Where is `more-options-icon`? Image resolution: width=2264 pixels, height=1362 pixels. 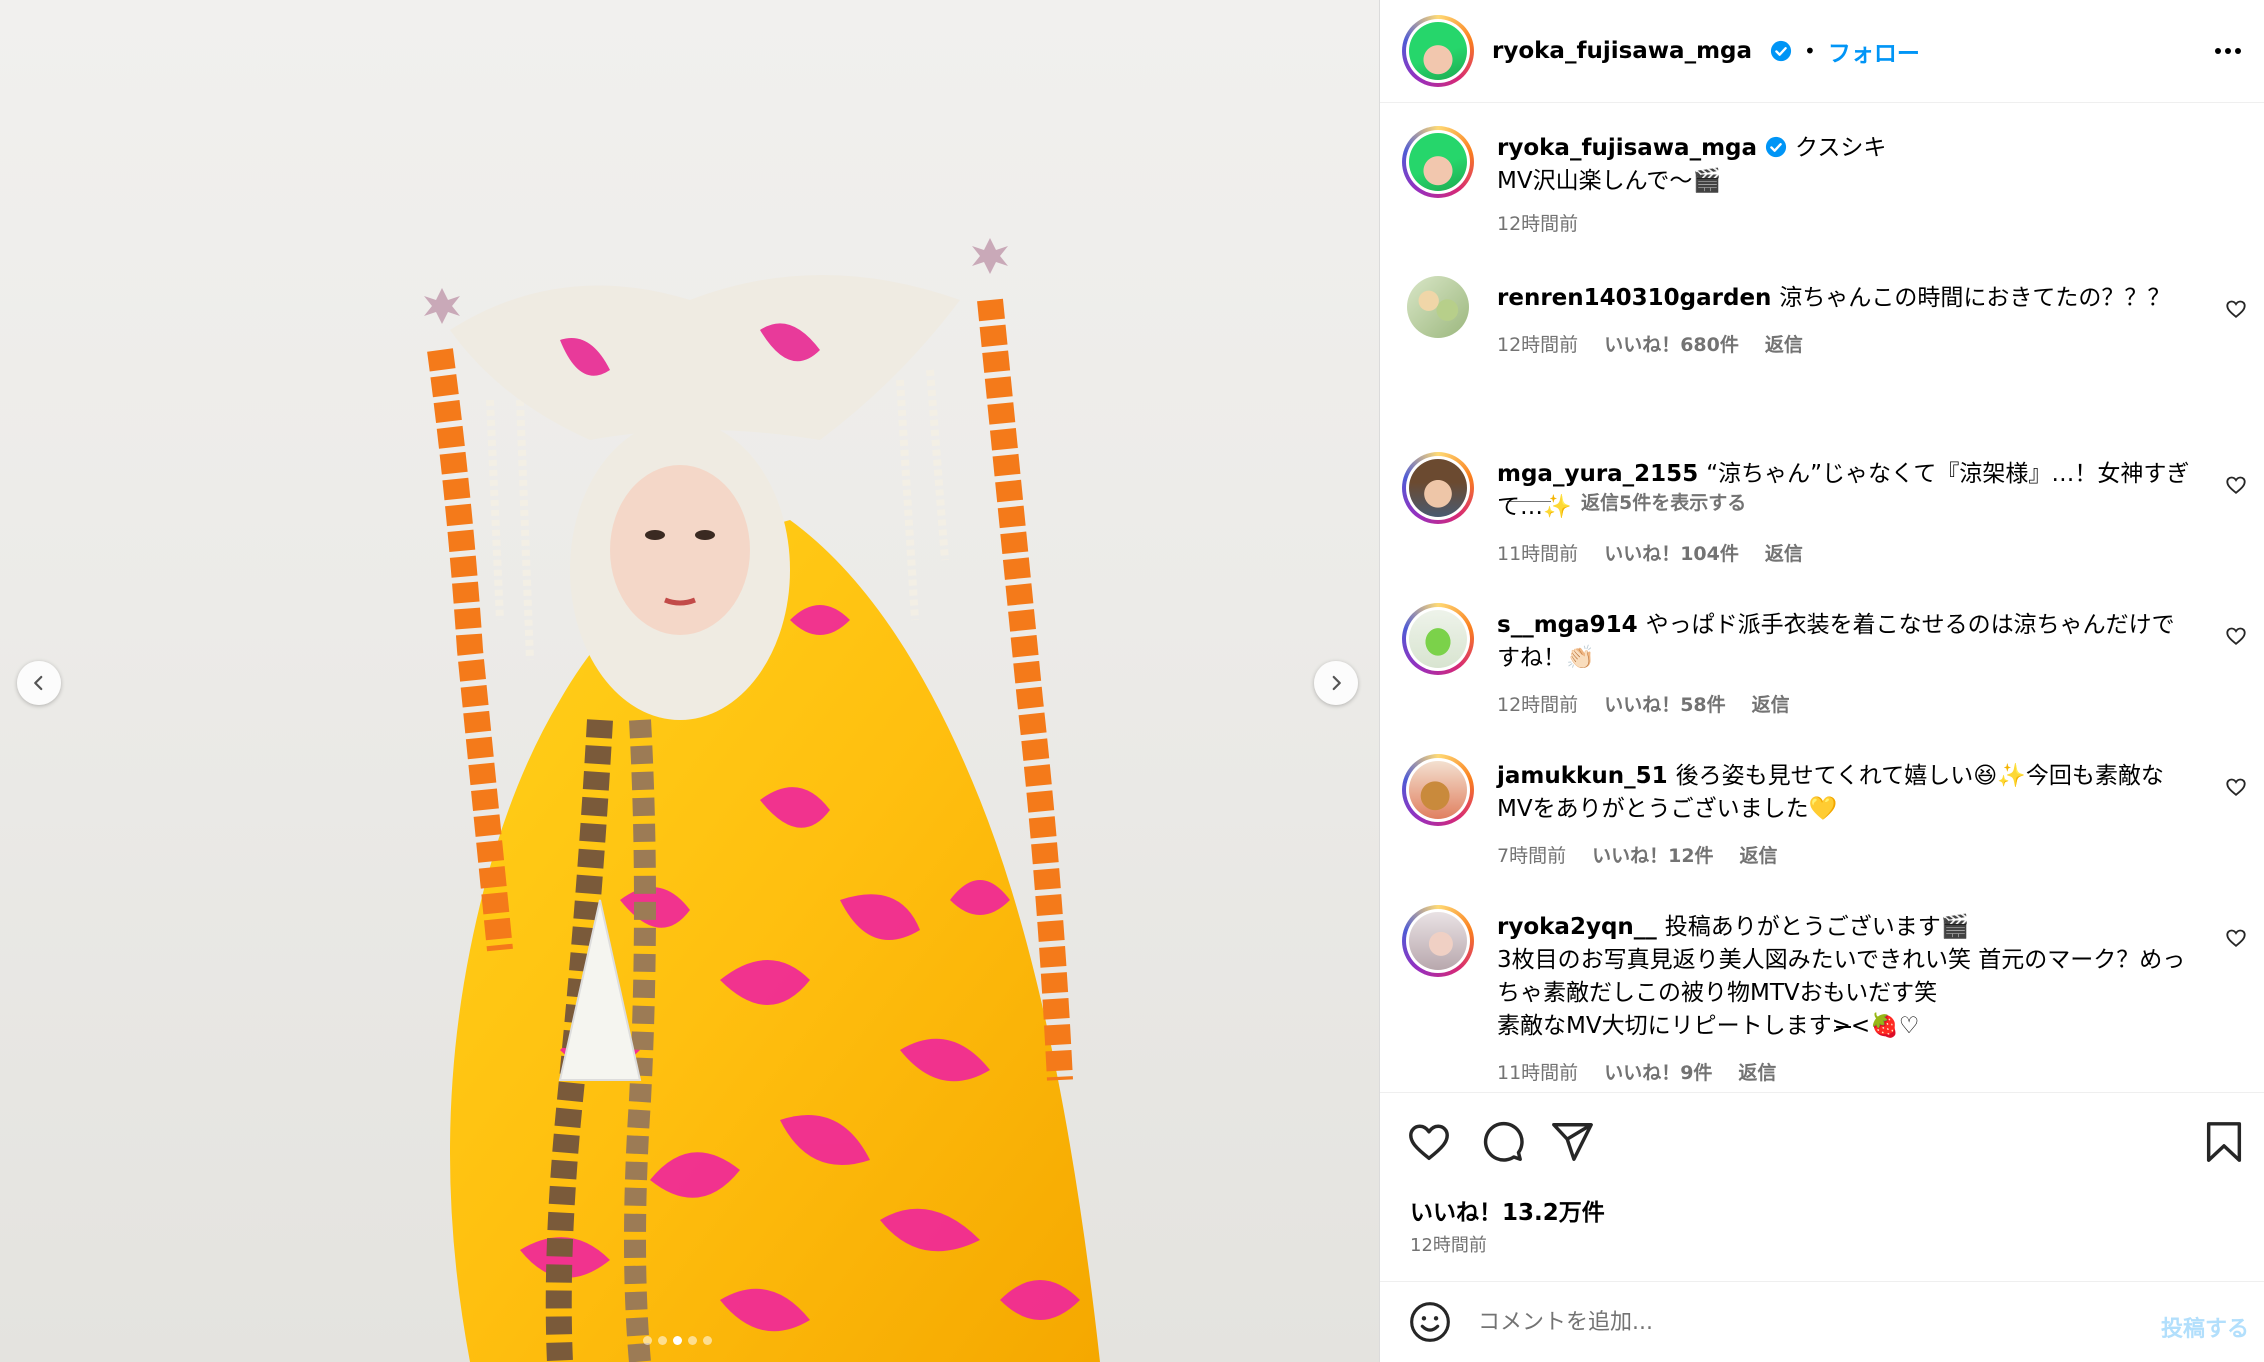
more-options-icon is located at coordinates (2228, 51).